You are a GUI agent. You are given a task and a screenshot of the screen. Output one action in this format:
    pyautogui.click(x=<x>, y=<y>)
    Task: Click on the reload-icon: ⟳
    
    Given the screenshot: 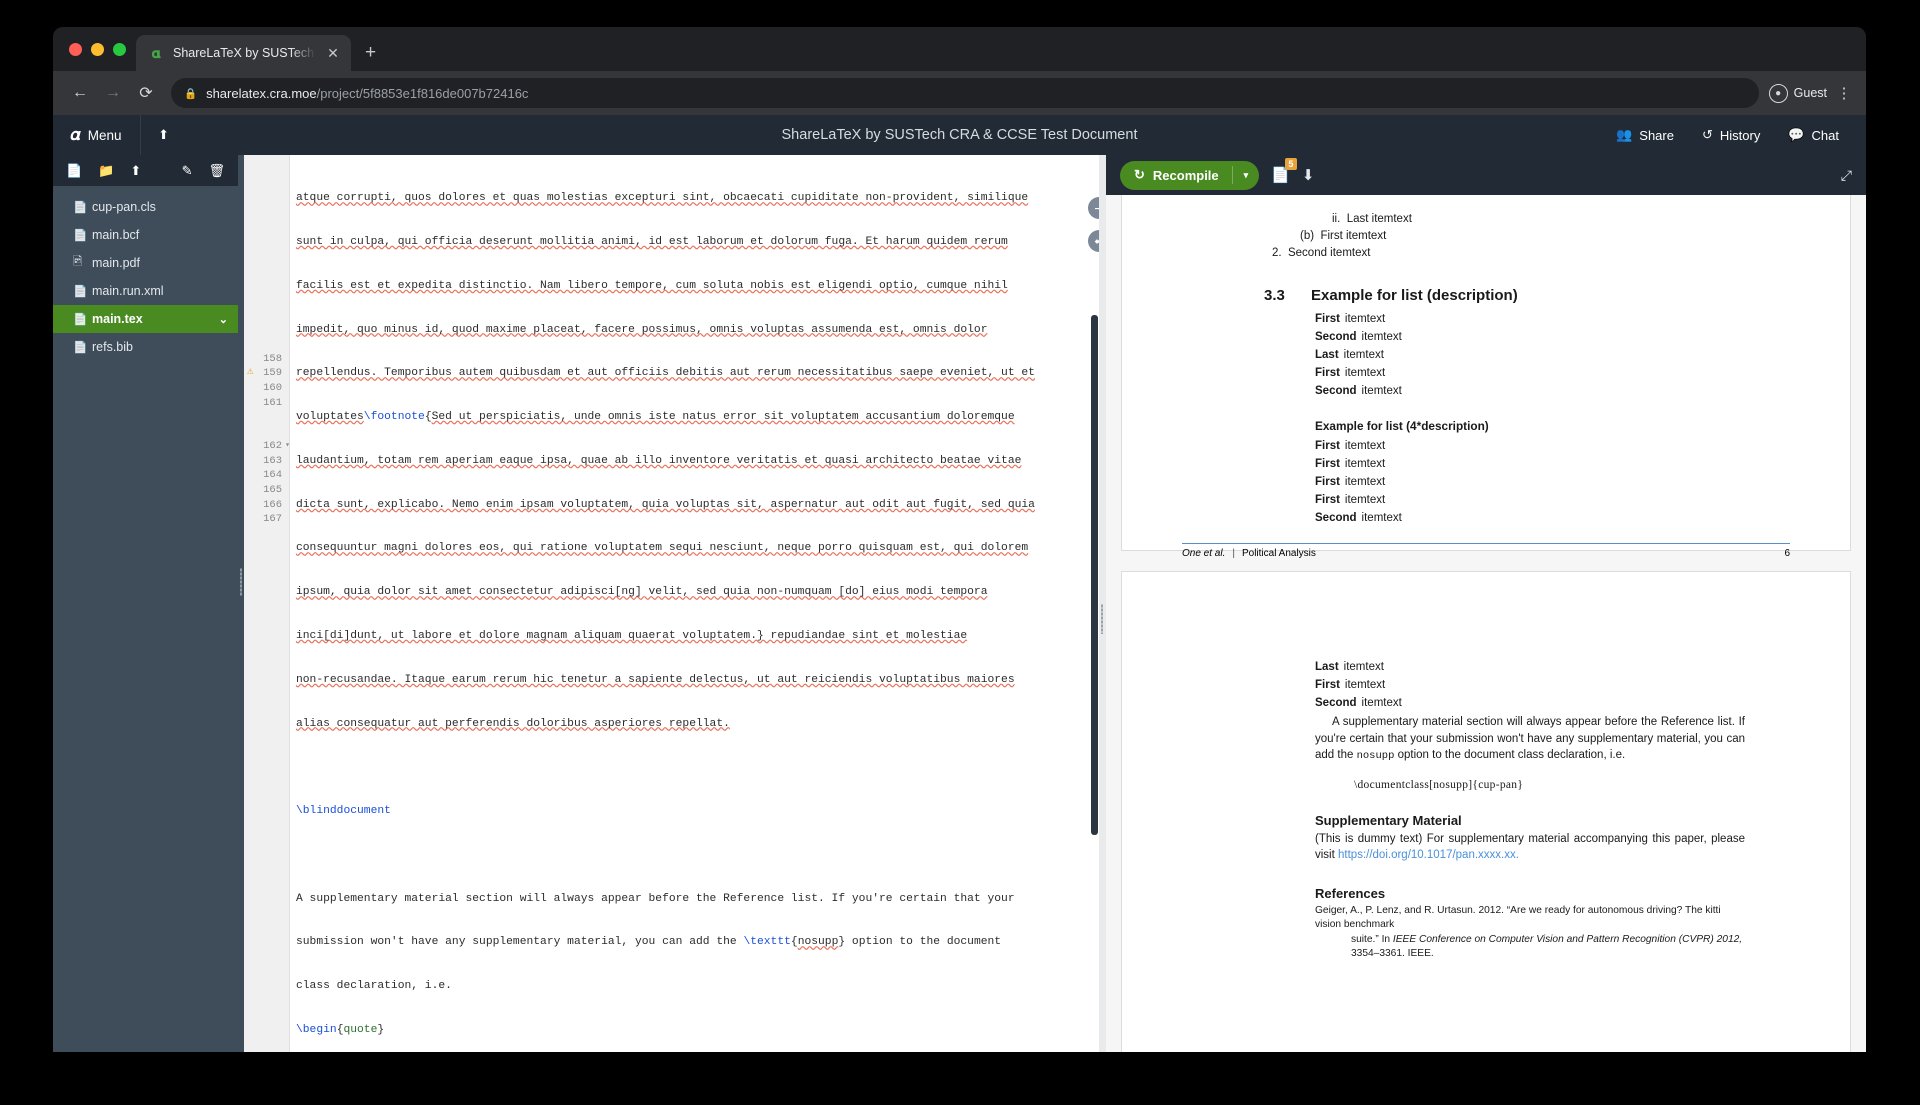 What is the action you would take?
    pyautogui.click(x=146, y=93)
    